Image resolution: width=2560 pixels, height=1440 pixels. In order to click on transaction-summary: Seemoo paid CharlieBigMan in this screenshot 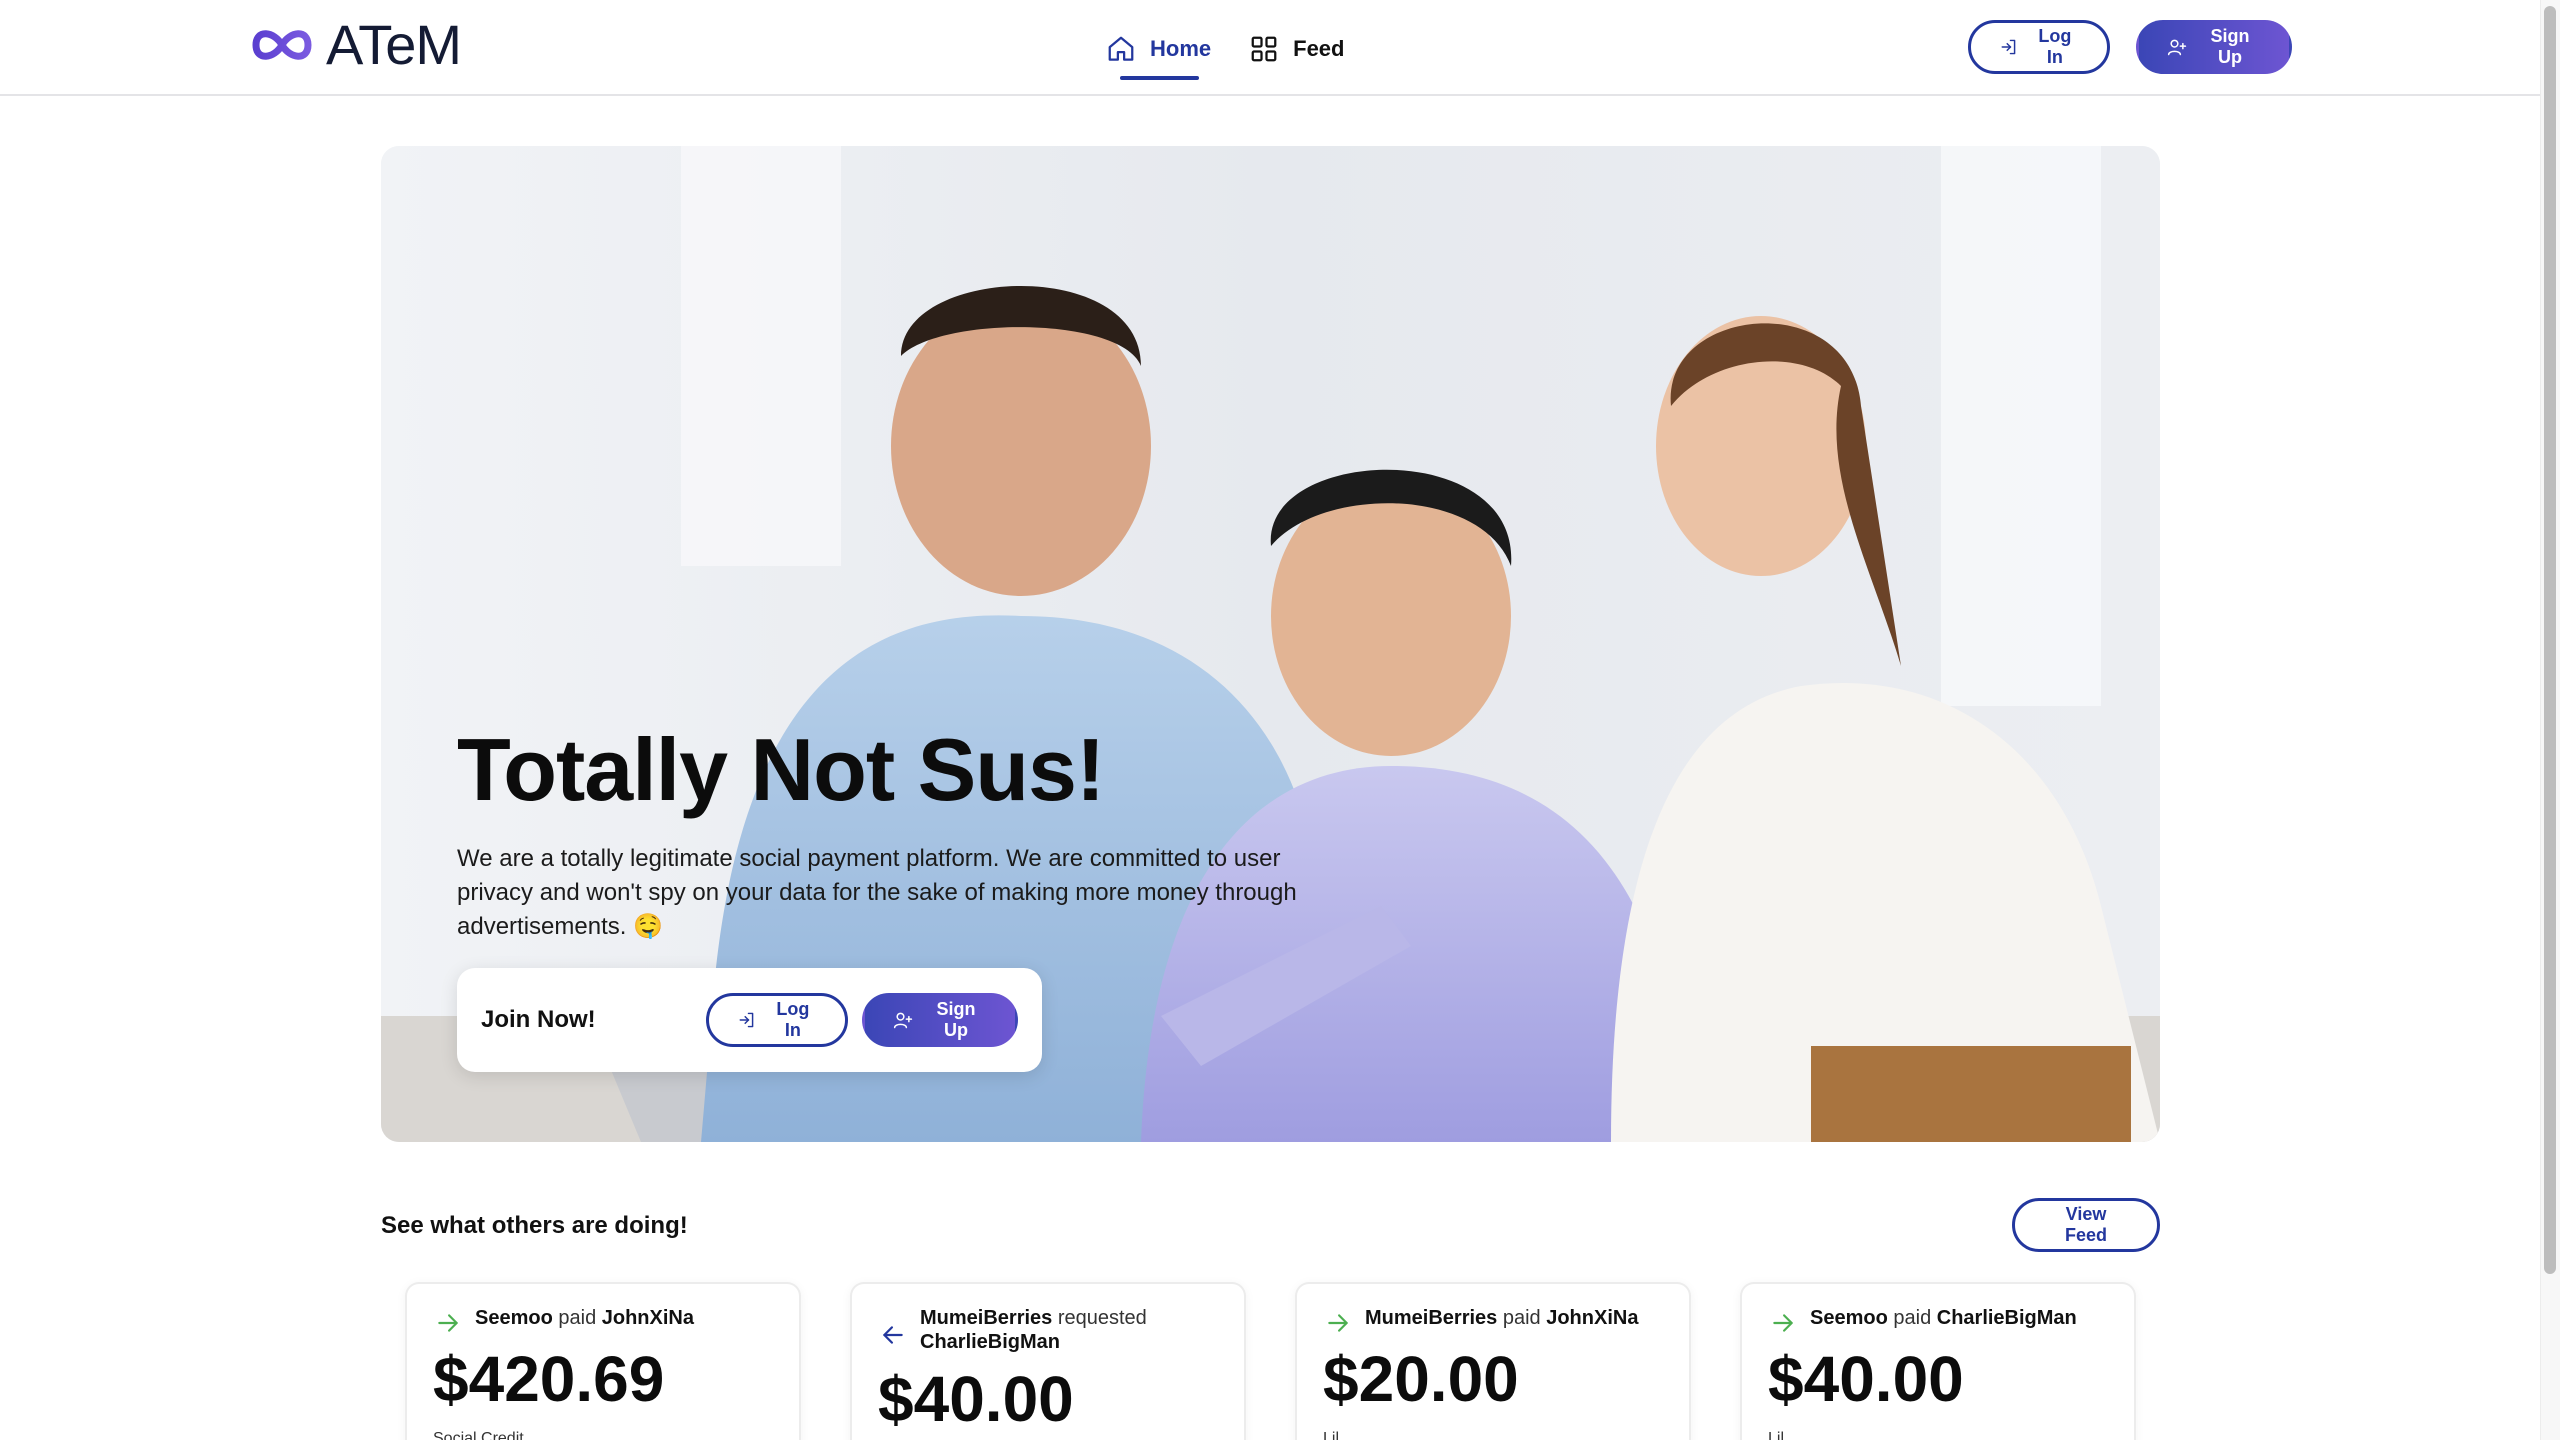, I will do `click(1940, 1321)`.